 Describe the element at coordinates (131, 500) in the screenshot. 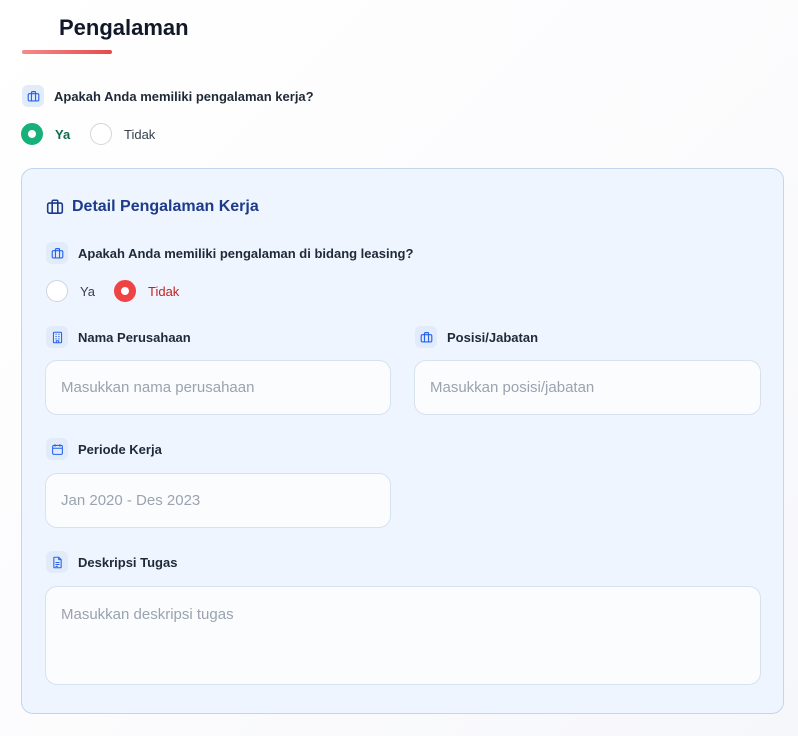

I see `period-placeholder: Jan 2020 - Des 2023` at that location.